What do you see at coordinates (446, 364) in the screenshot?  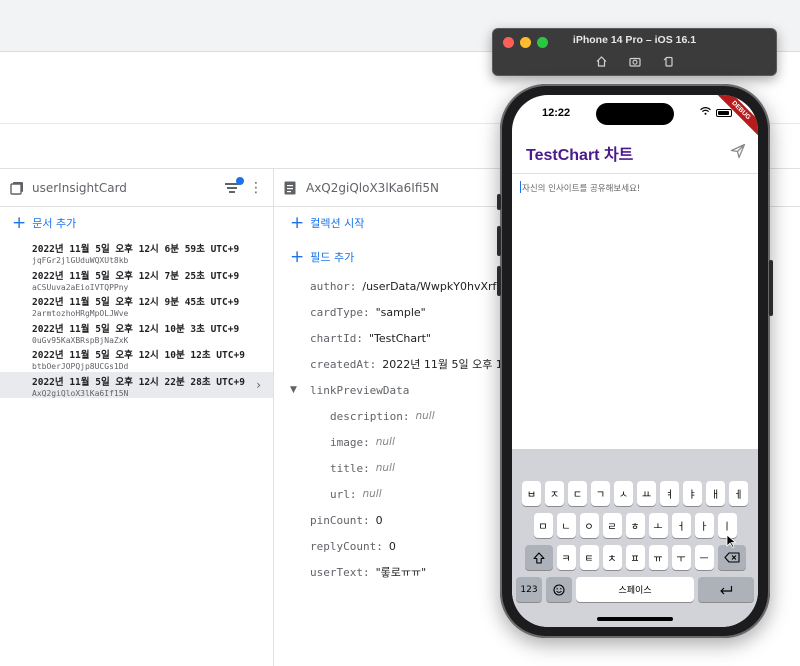 I see `field-value: 2022년 11월 5일 오후 12` at bounding box center [446, 364].